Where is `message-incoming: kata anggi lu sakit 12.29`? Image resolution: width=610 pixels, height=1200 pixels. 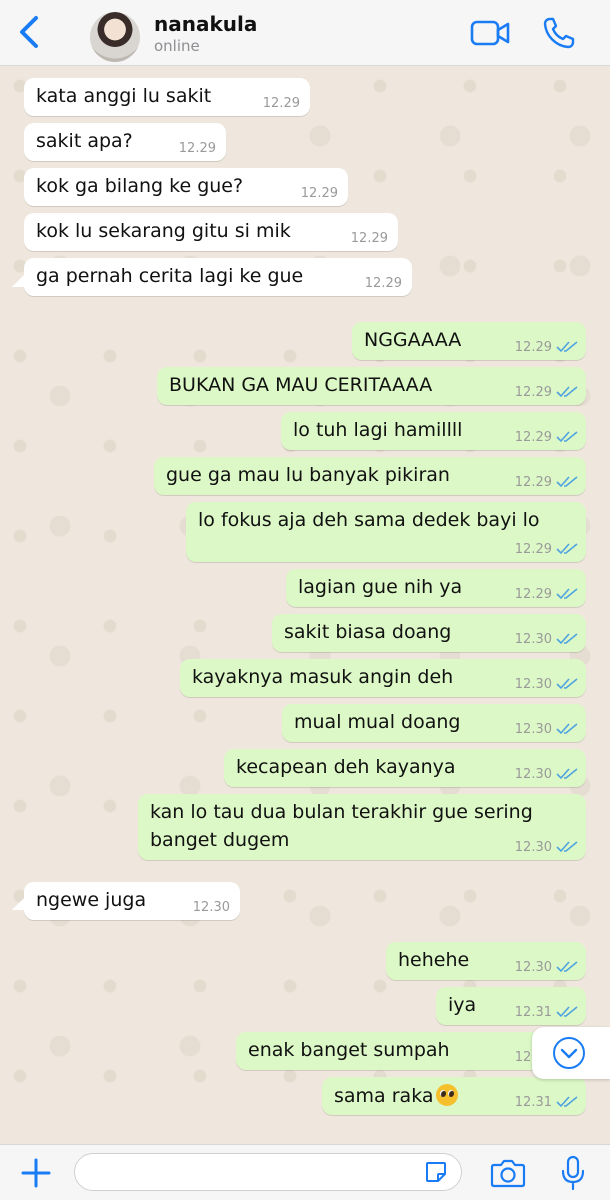 message-incoming: kata anggi lu sakit 12.29 is located at coordinates (167, 97).